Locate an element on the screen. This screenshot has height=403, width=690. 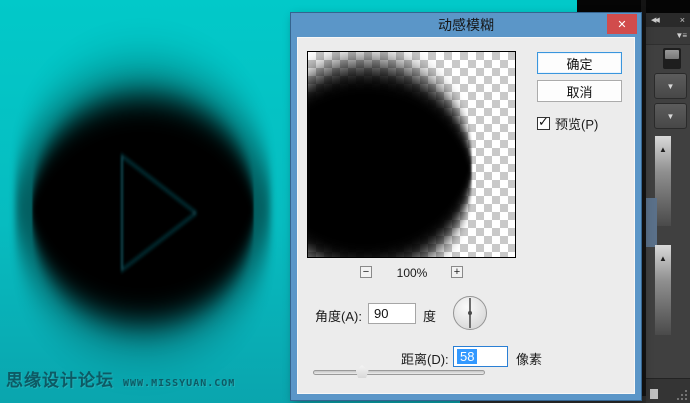
panel-menu-row: ▼≡ is located at coordinates (668, 36).